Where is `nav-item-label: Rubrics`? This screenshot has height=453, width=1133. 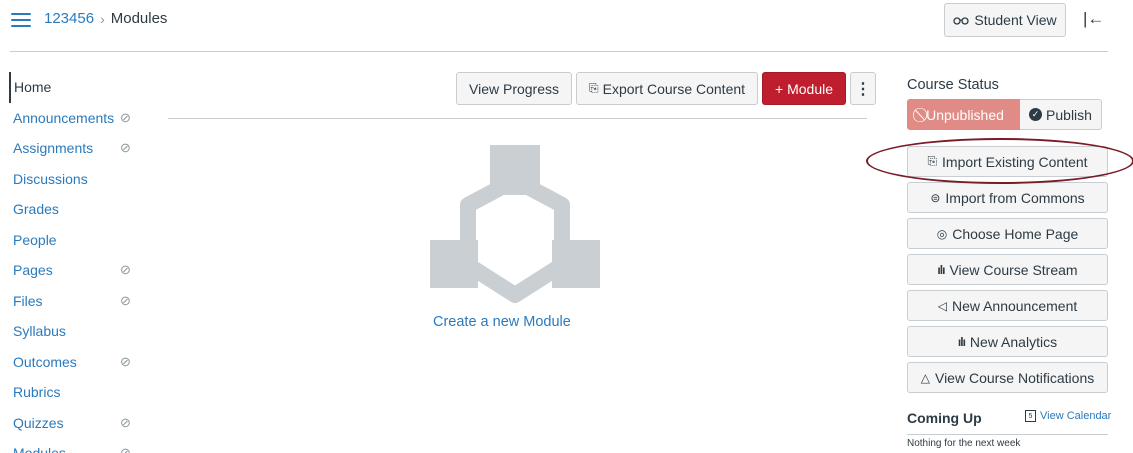
nav-item-label: Rubrics is located at coordinates (37, 392).